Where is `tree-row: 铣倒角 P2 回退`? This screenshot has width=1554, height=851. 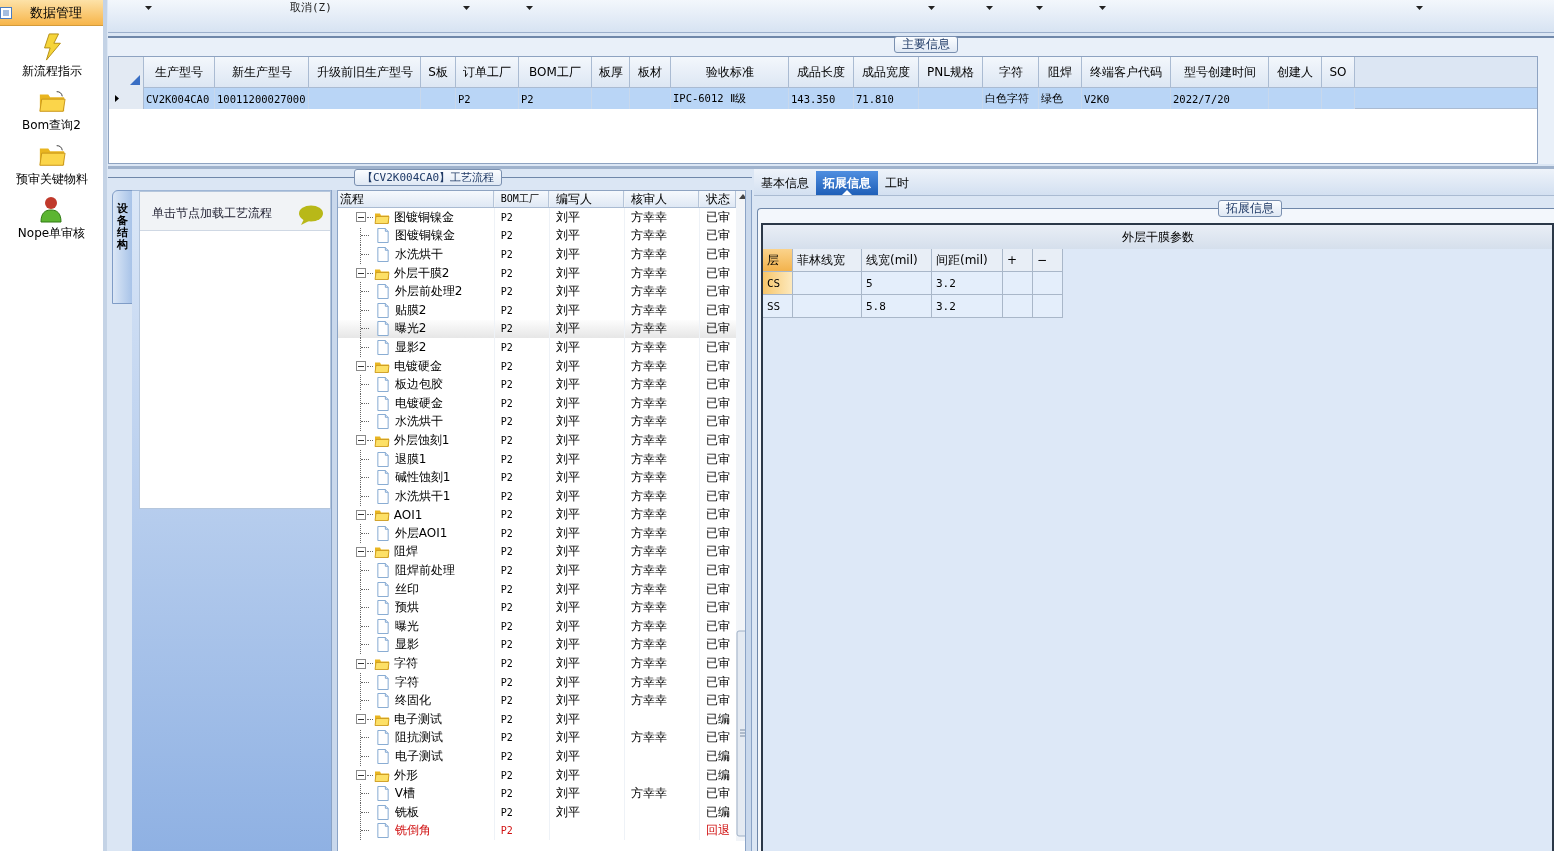
tree-row: 铣倒角 P2 回退 is located at coordinates (536, 831).